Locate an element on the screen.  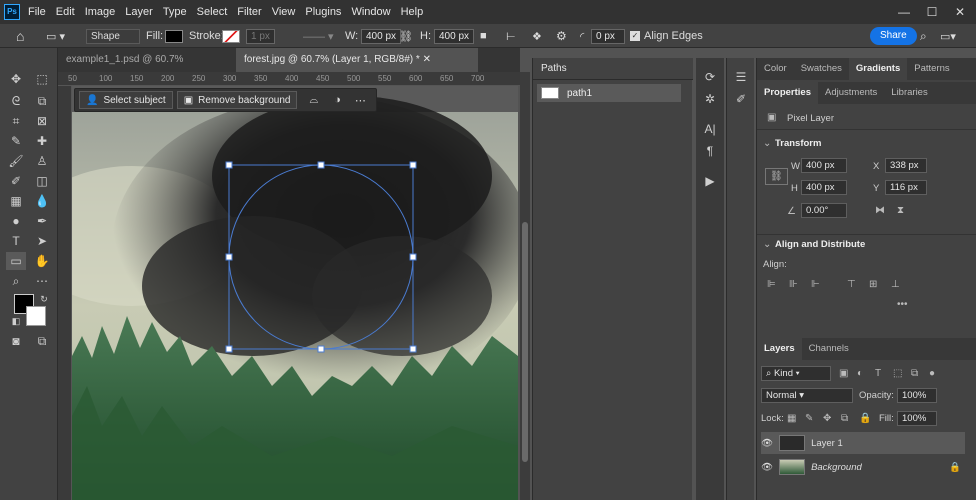
tab-gradients: Gradients is located at coordinates (878, 69).